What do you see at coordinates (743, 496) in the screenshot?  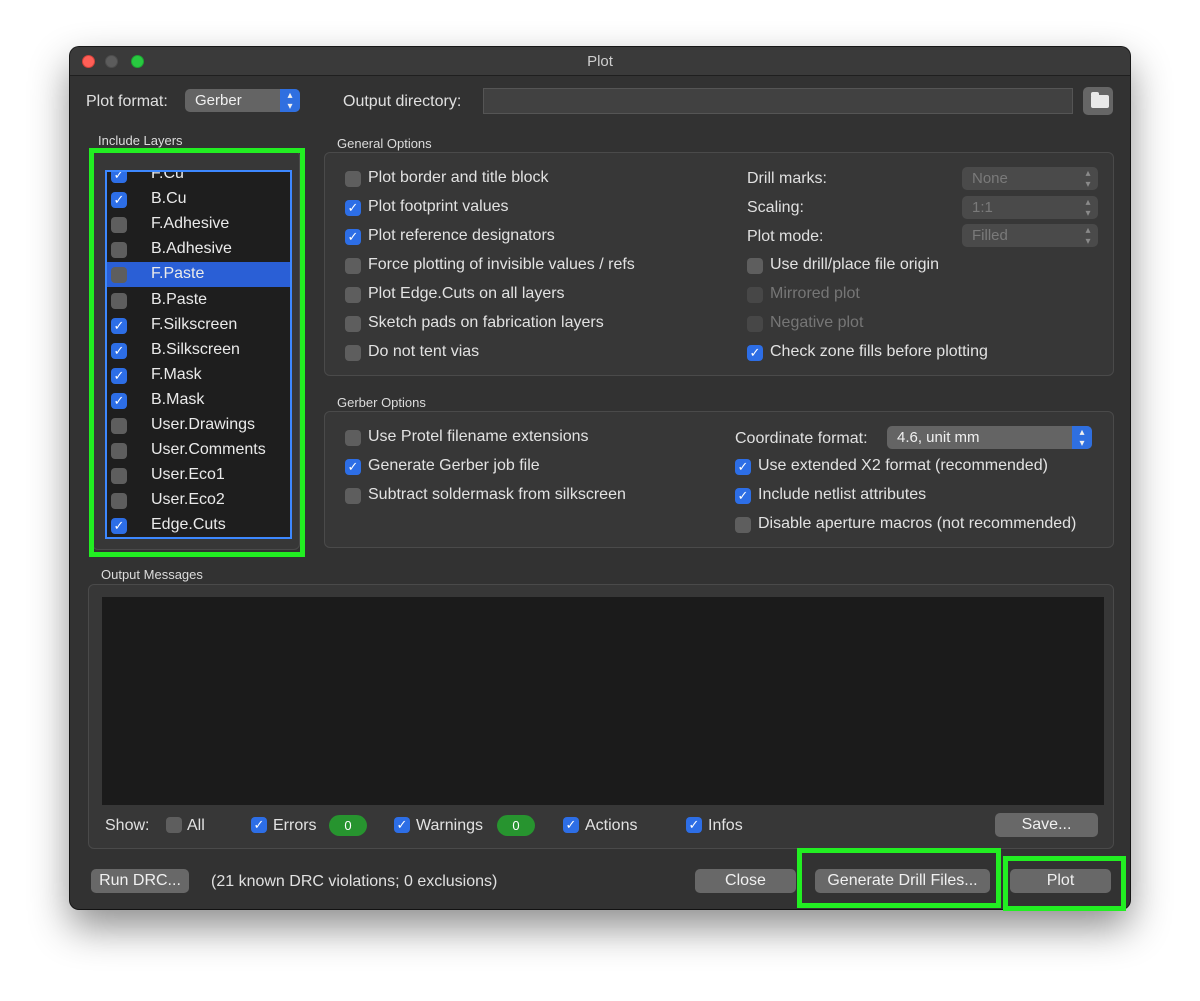 I see `include-netlist-attributes-checkbox: ✓` at bounding box center [743, 496].